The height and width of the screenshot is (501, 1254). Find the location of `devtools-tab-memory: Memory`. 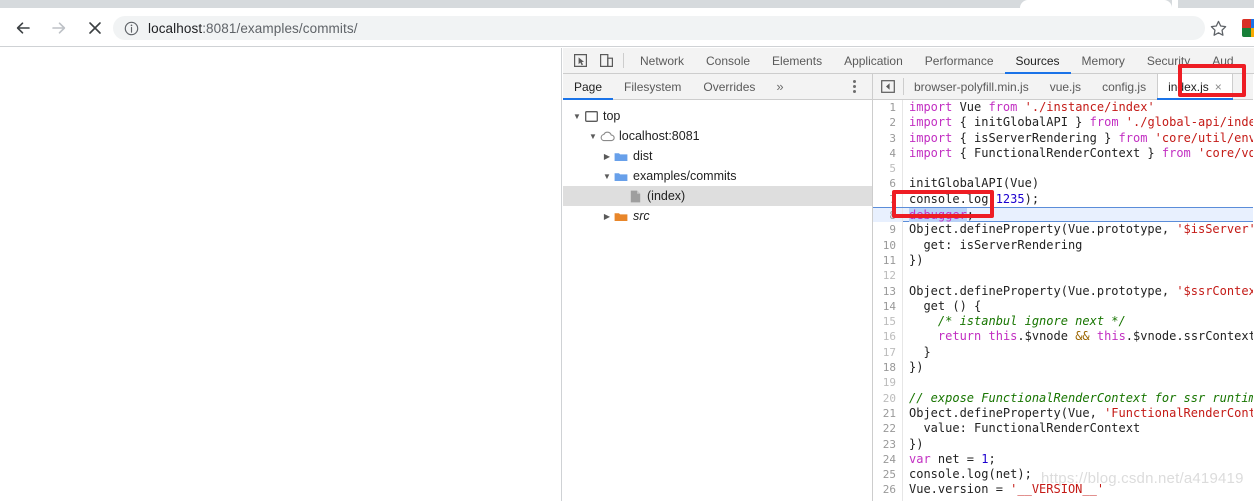

devtools-tab-memory: Memory is located at coordinates (1103, 60).